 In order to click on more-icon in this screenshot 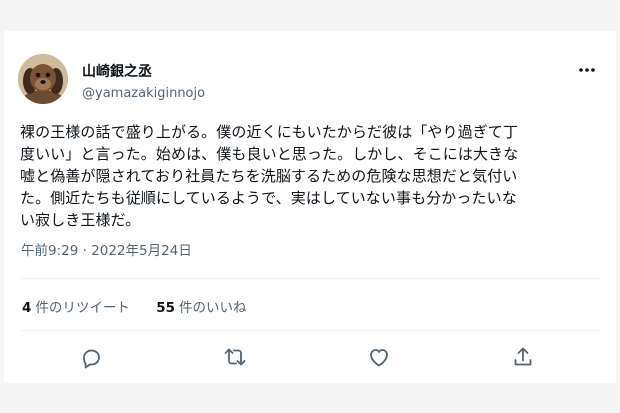, I will do `click(587, 70)`.